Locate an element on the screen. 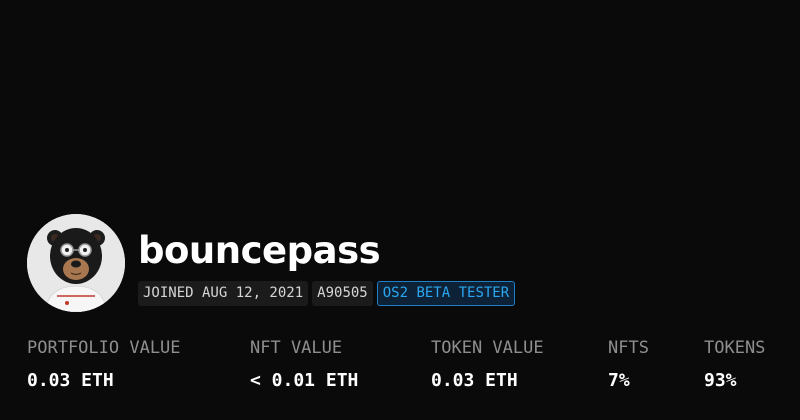  stat-value: 7% is located at coordinates (619, 380).